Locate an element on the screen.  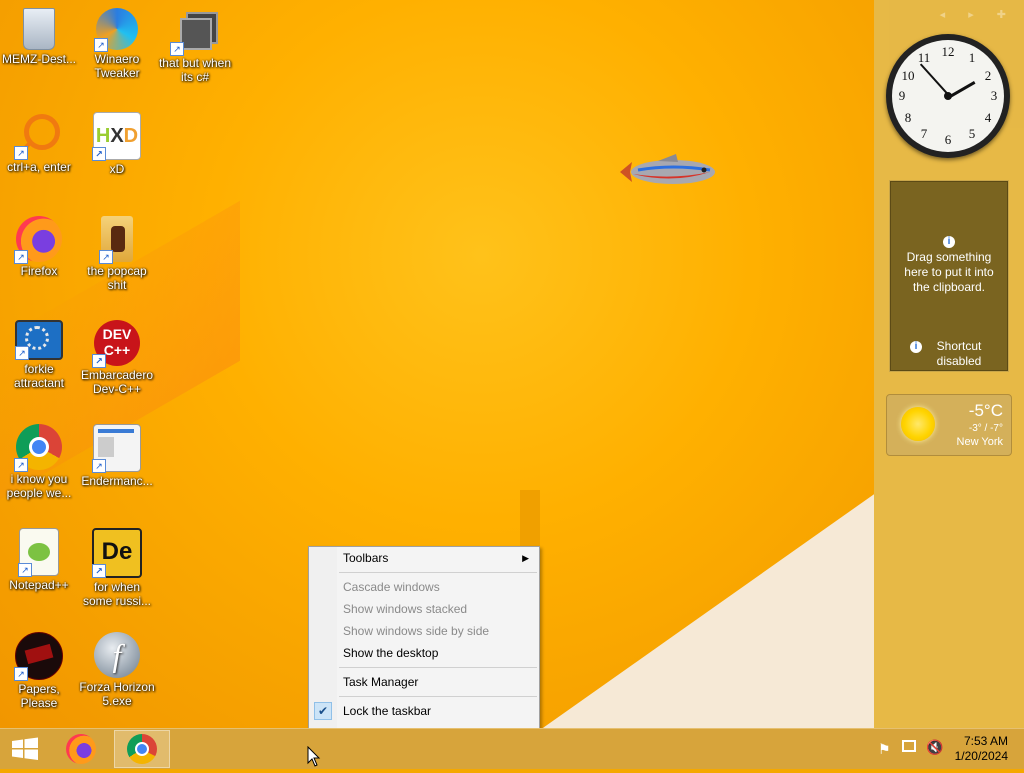
clock-number: 9 is located at coordinates (902, 95).